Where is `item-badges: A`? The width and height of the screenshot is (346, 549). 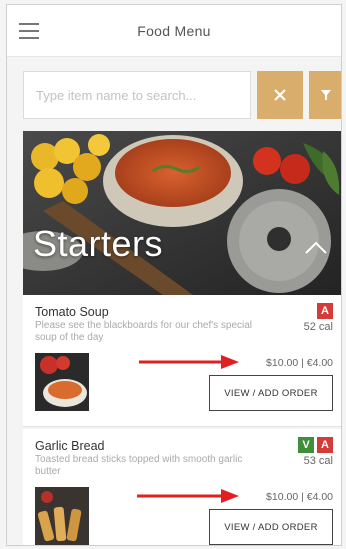 item-badges: A is located at coordinates (325, 311).